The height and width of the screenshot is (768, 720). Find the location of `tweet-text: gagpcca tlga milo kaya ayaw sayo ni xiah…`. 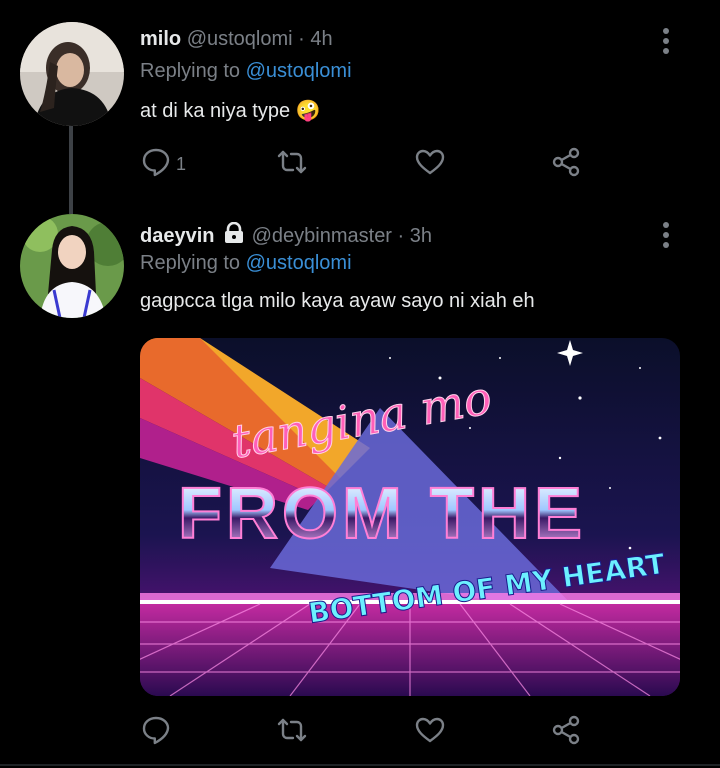

tweet-text: gagpcca tlga milo kaya ayaw sayo ni xiah… is located at coordinates (337, 301).